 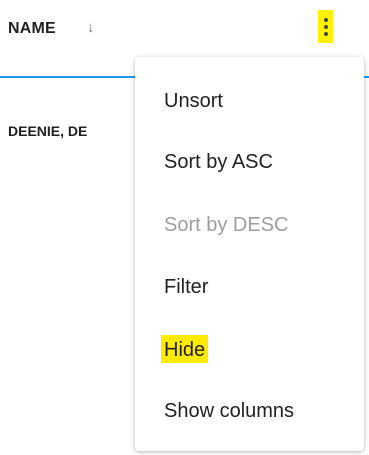 I want to click on sort-arrow-down-icon: ↓, so click(x=91, y=27).